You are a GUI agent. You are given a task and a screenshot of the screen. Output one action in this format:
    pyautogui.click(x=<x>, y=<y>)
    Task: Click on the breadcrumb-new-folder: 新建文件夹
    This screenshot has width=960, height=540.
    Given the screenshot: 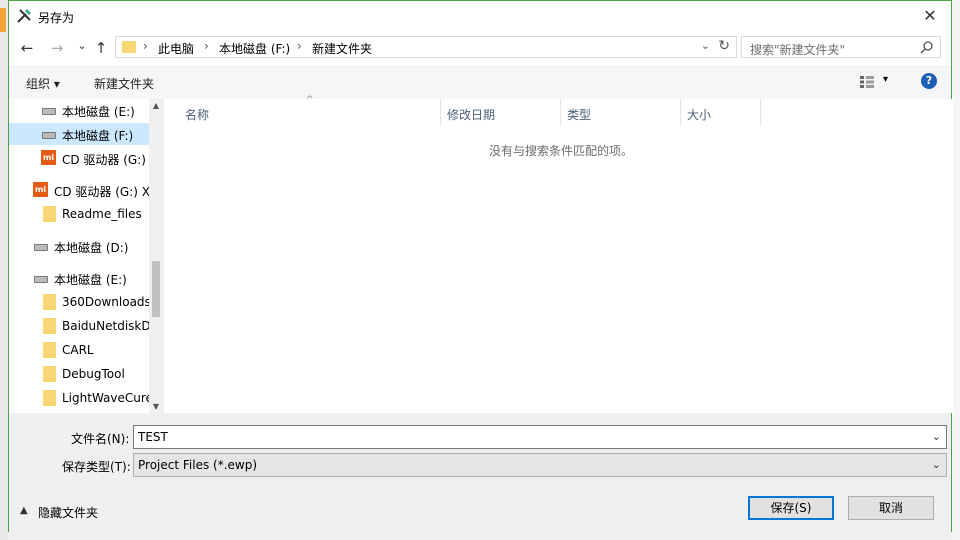 What is the action you would take?
    pyautogui.click(x=342, y=48)
    